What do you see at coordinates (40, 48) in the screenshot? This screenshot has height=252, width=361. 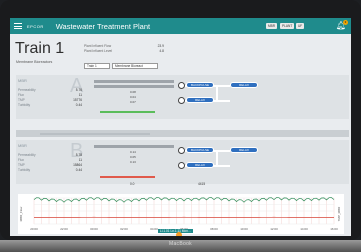 I see `train-title: Train 1` at bounding box center [40, 48].